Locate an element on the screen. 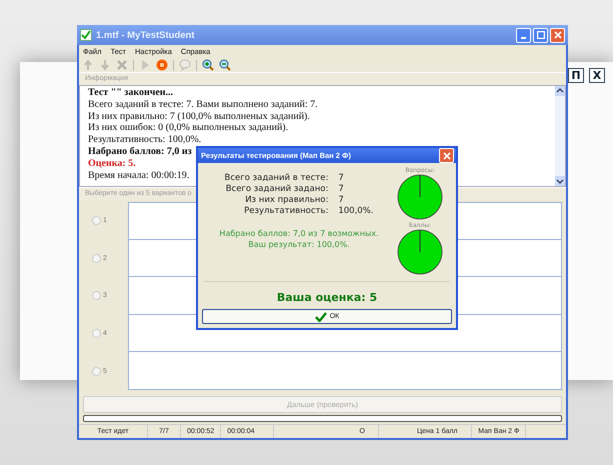 This screenshot has width=613, height=465. stop-icon is located at coordinates (162, 65).